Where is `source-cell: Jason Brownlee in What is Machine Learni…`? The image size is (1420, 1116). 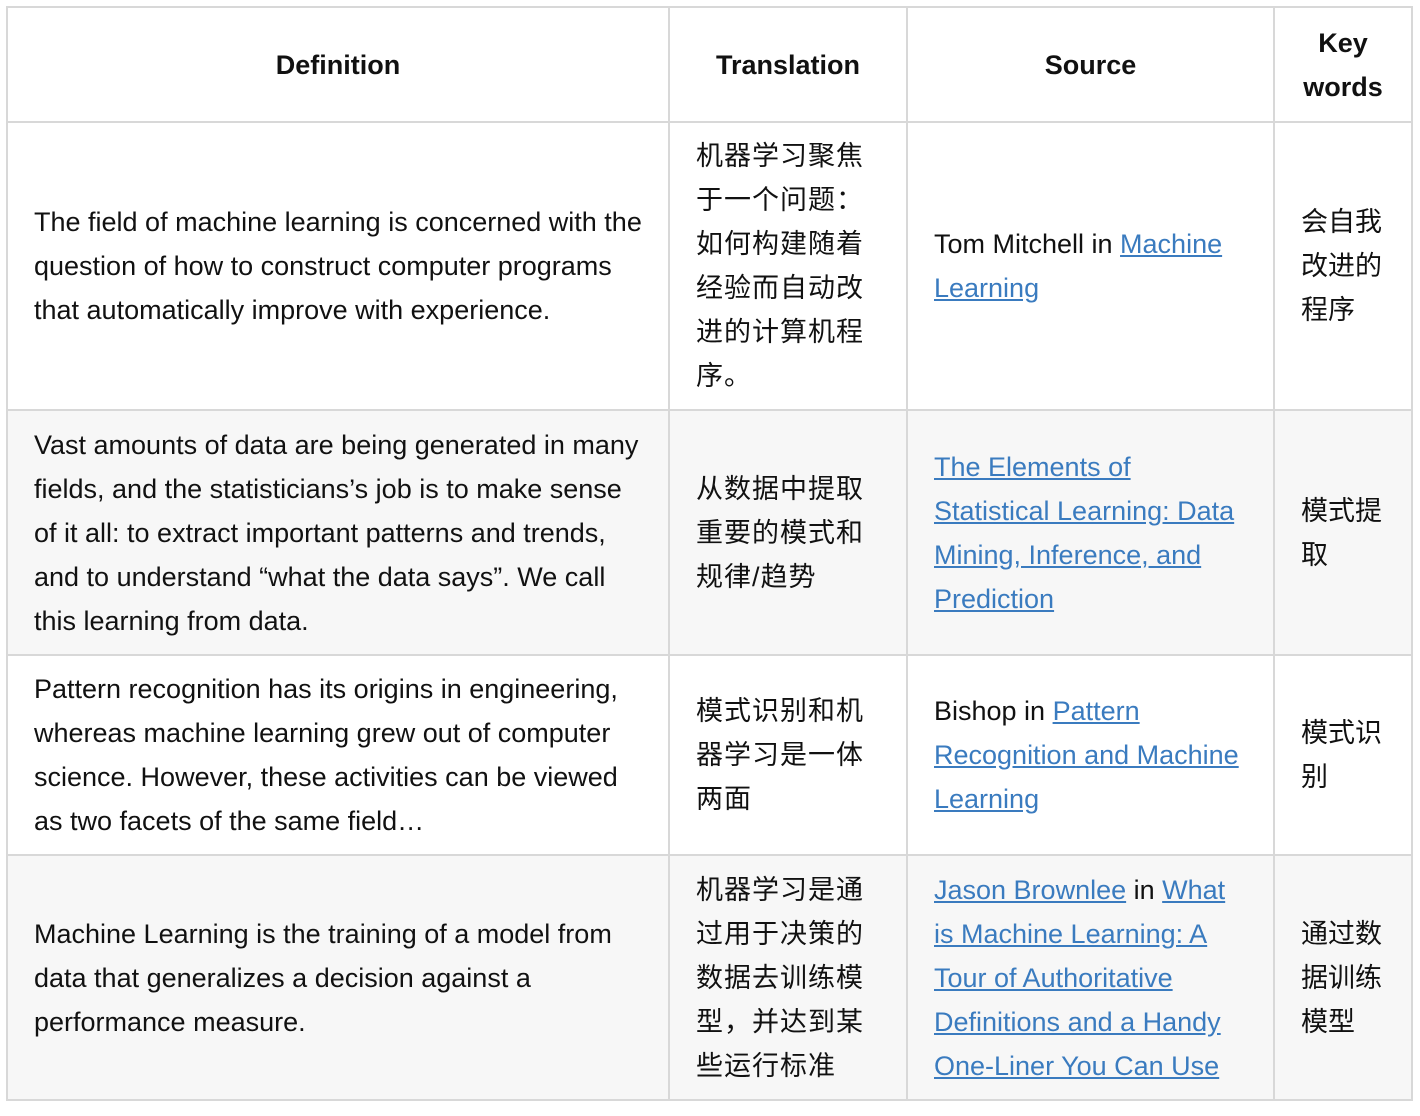 source-cell: Jason Brownlee in What is Machine Learni… is located at coordinates (1090, 977).